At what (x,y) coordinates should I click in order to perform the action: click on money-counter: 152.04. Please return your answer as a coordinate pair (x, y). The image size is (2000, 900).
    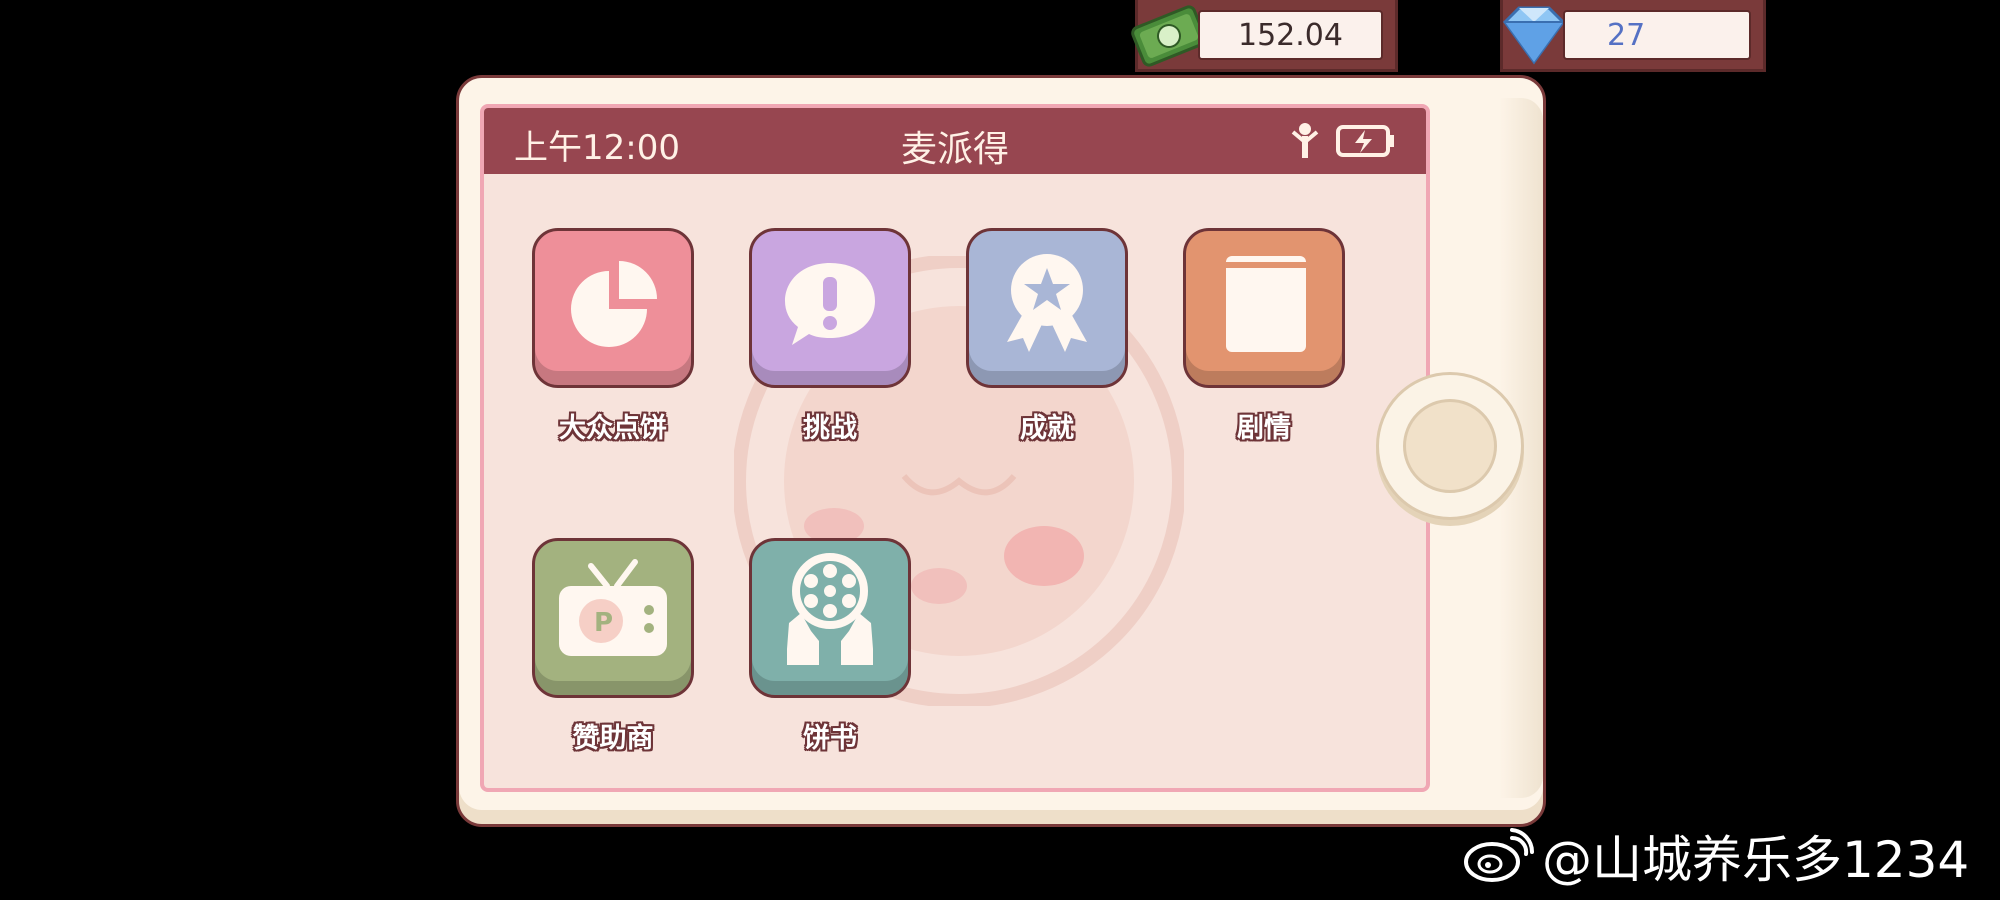
    Looking at the image, I should click on (1264, 36).